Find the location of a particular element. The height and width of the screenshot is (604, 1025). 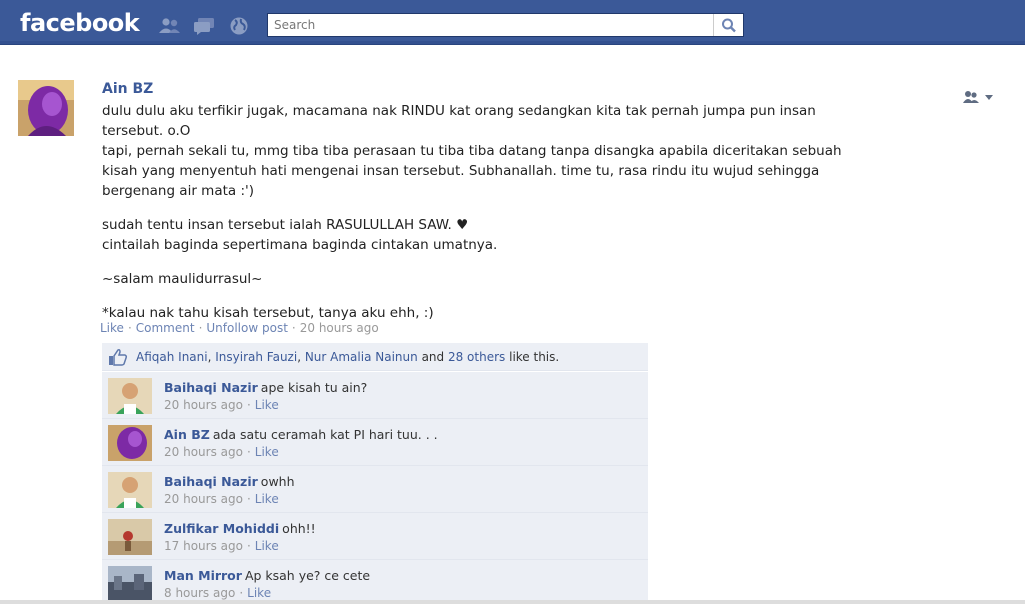

unfollow-post-link: Unfollow post is located at coordinates (247, 328).